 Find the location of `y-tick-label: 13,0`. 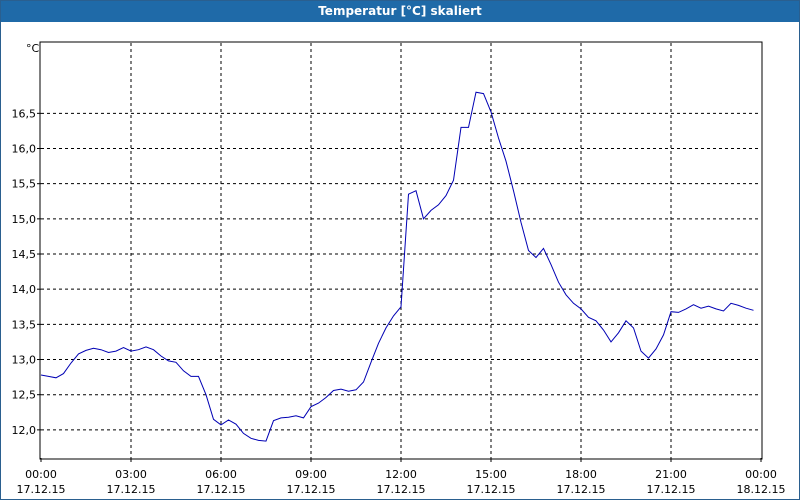

y-tick-label: 13,0 is located at coordinates (24, 360).